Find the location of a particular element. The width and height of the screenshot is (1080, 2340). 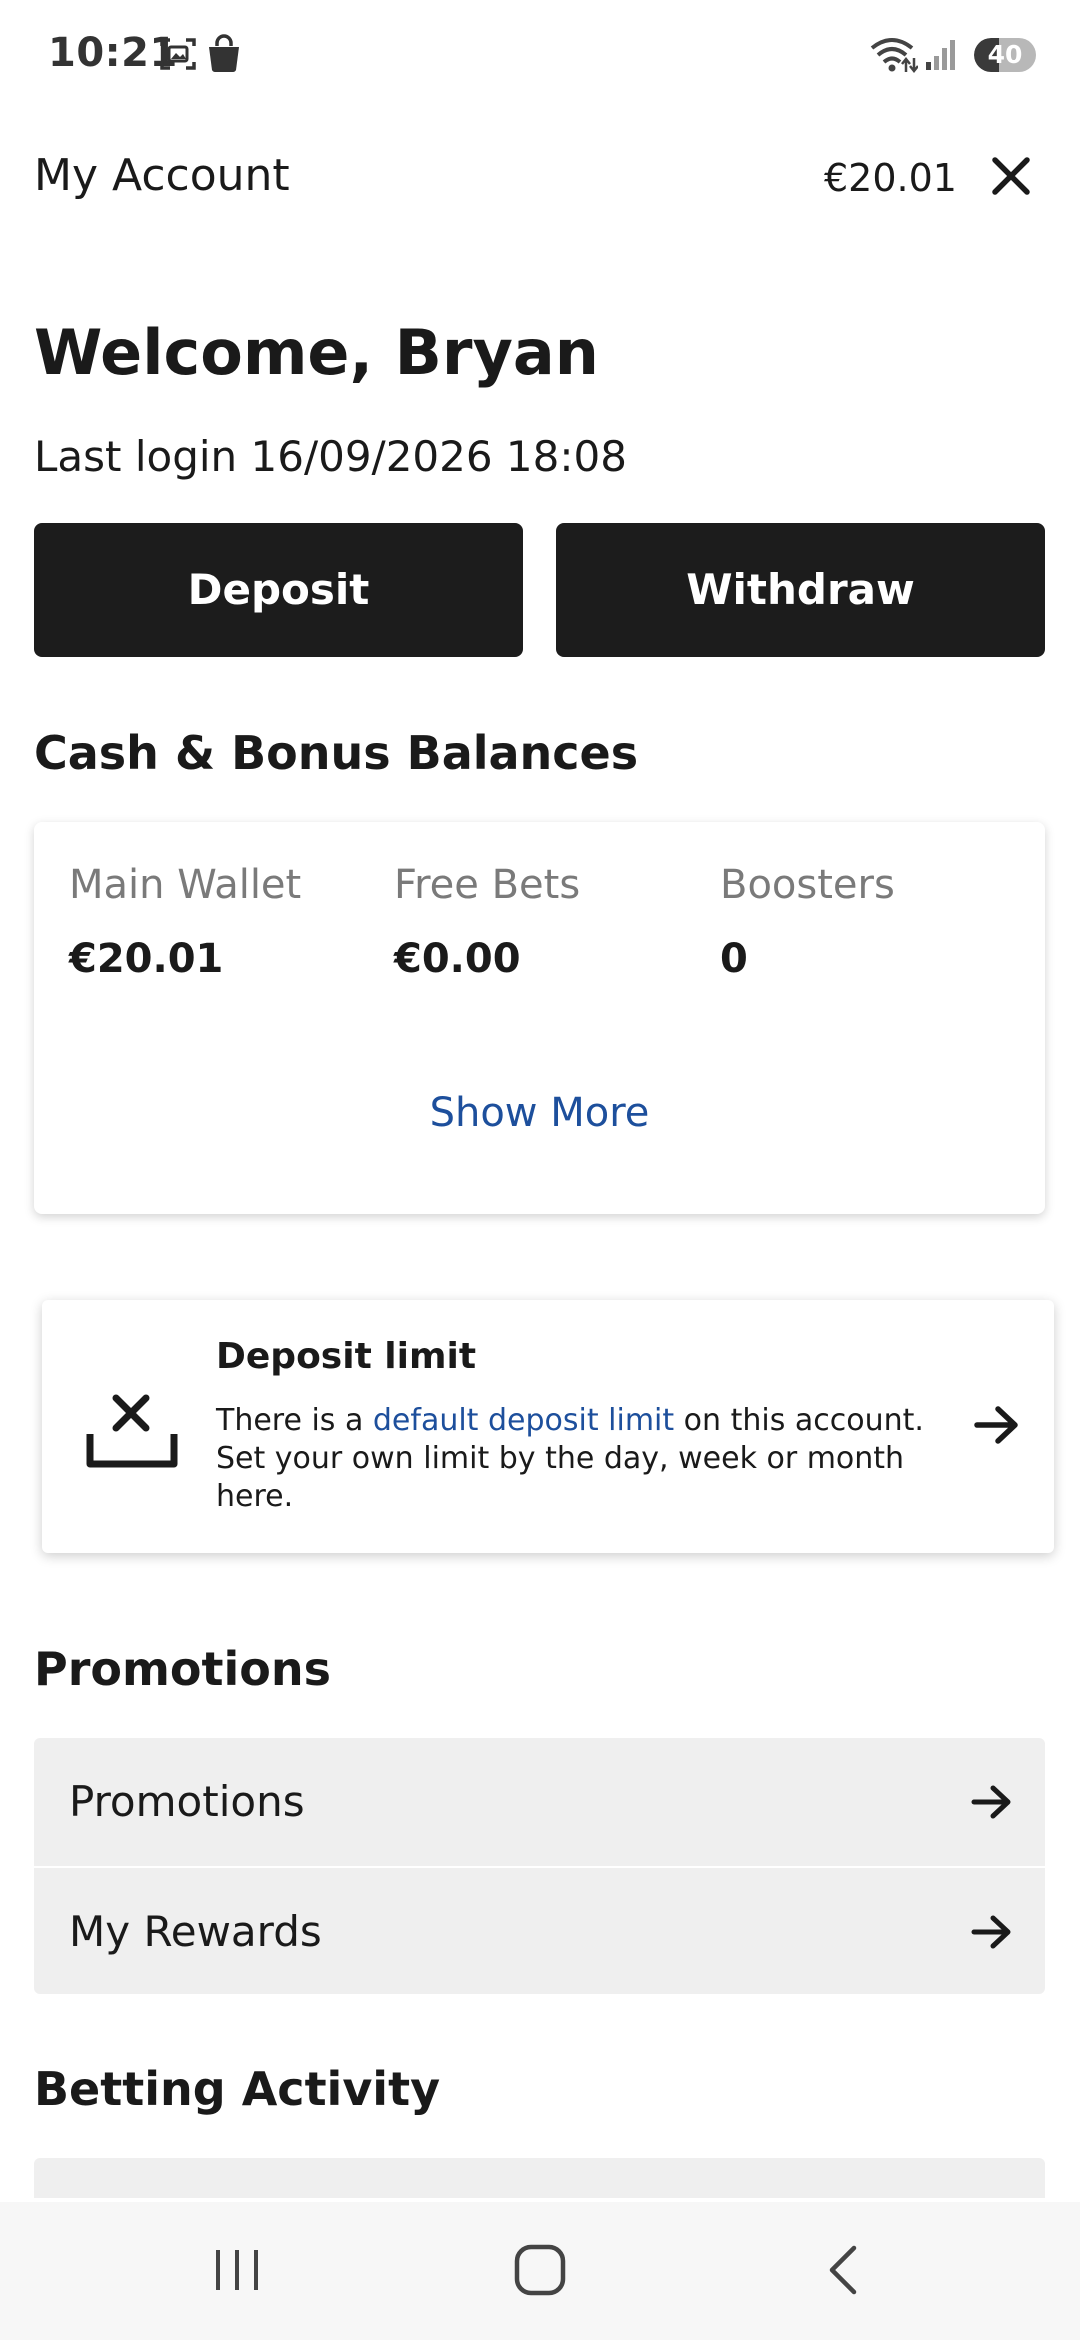

wifi-icon is located at coordinates (894, 56).